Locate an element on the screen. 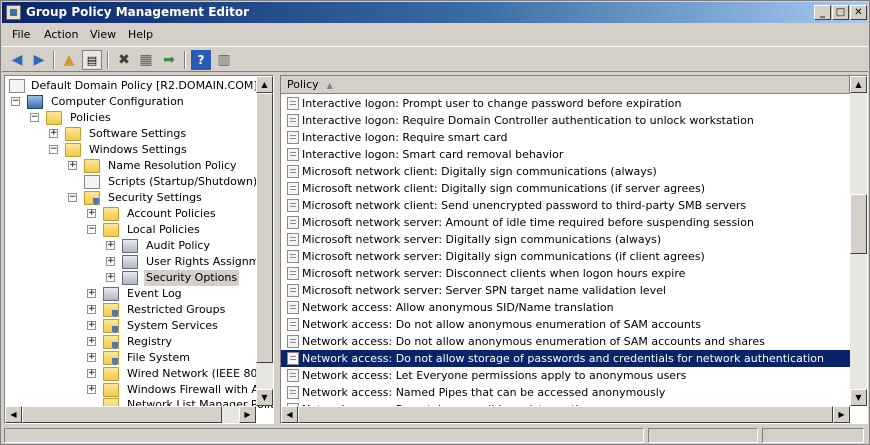 This screenshot has height=445, width=870. list-row: Interactive logon: Require smart card is located at coordinates (565, 137).